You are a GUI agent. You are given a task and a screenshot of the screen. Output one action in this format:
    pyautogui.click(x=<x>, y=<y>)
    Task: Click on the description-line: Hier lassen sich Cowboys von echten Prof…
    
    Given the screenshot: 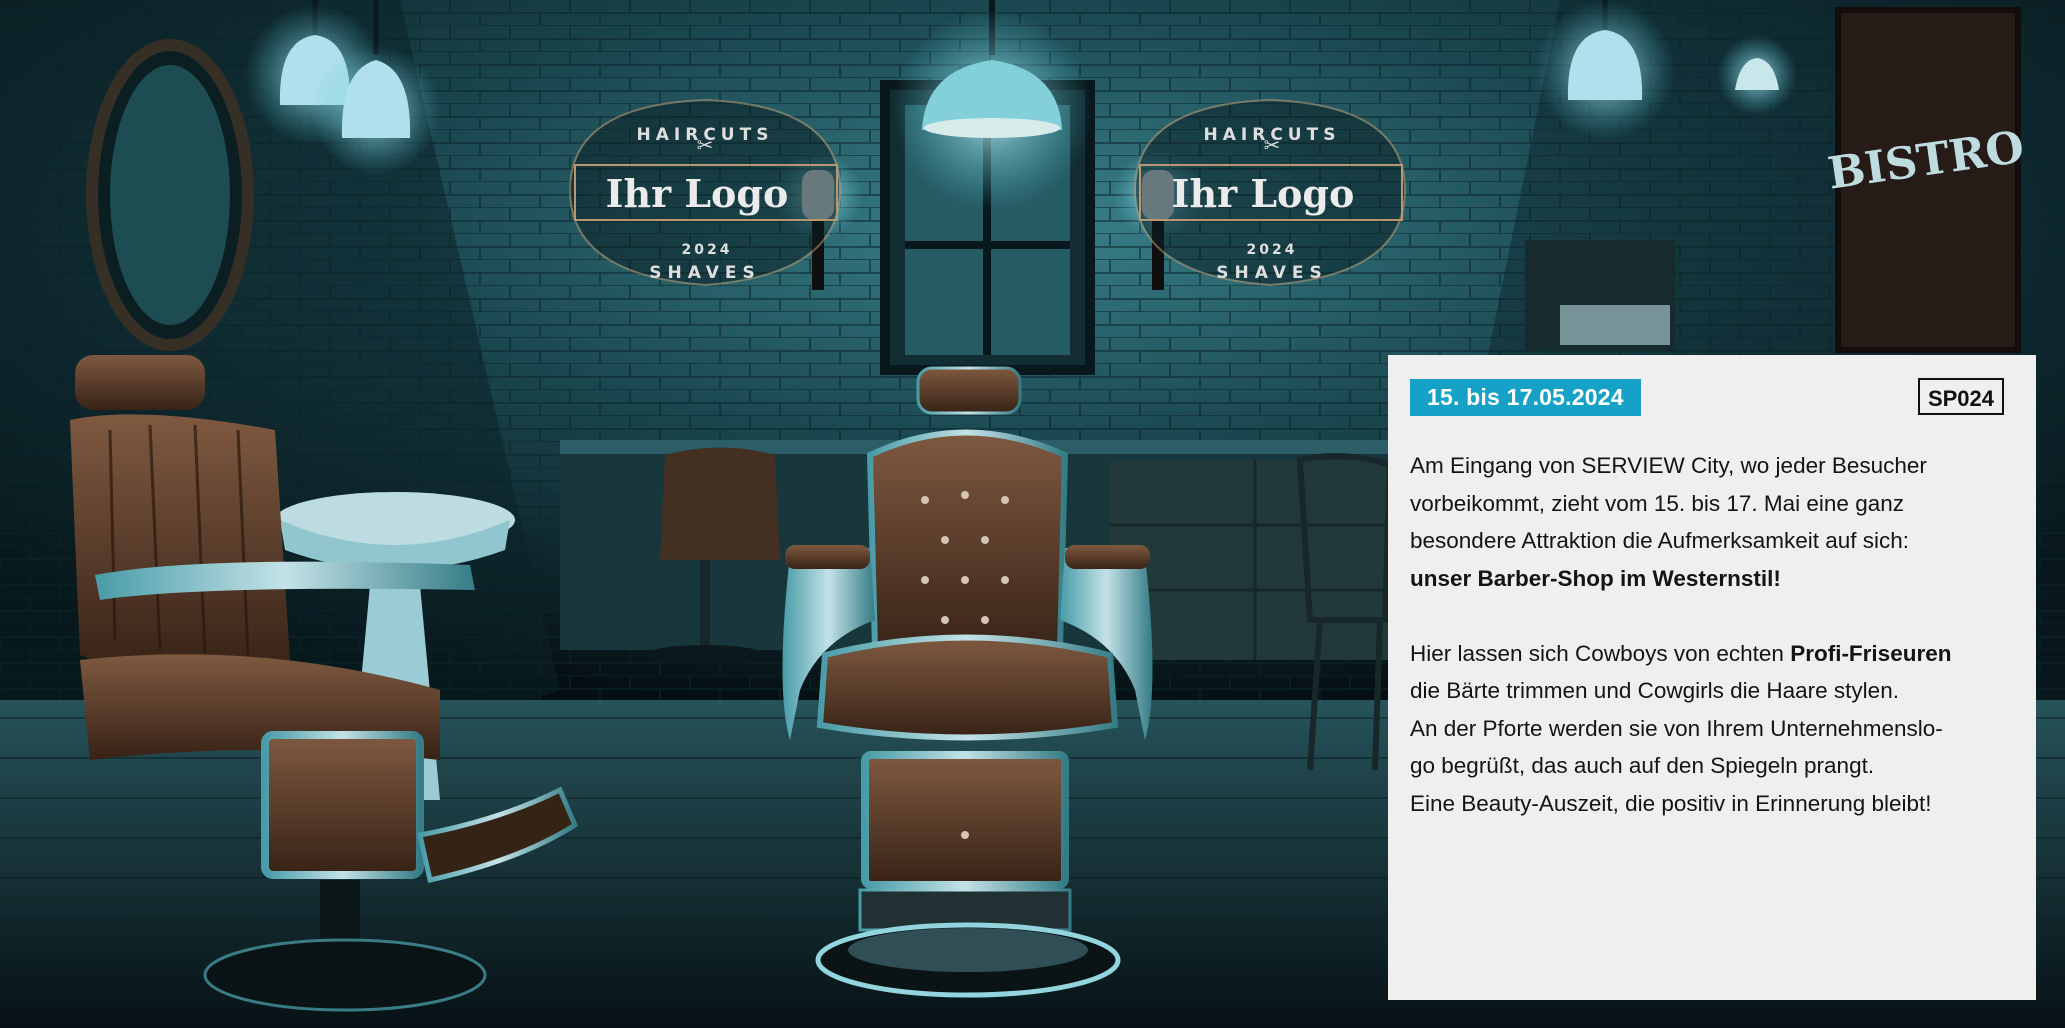 What is the action you would take?
    pyautogui.click(x=1681, y=653)
    